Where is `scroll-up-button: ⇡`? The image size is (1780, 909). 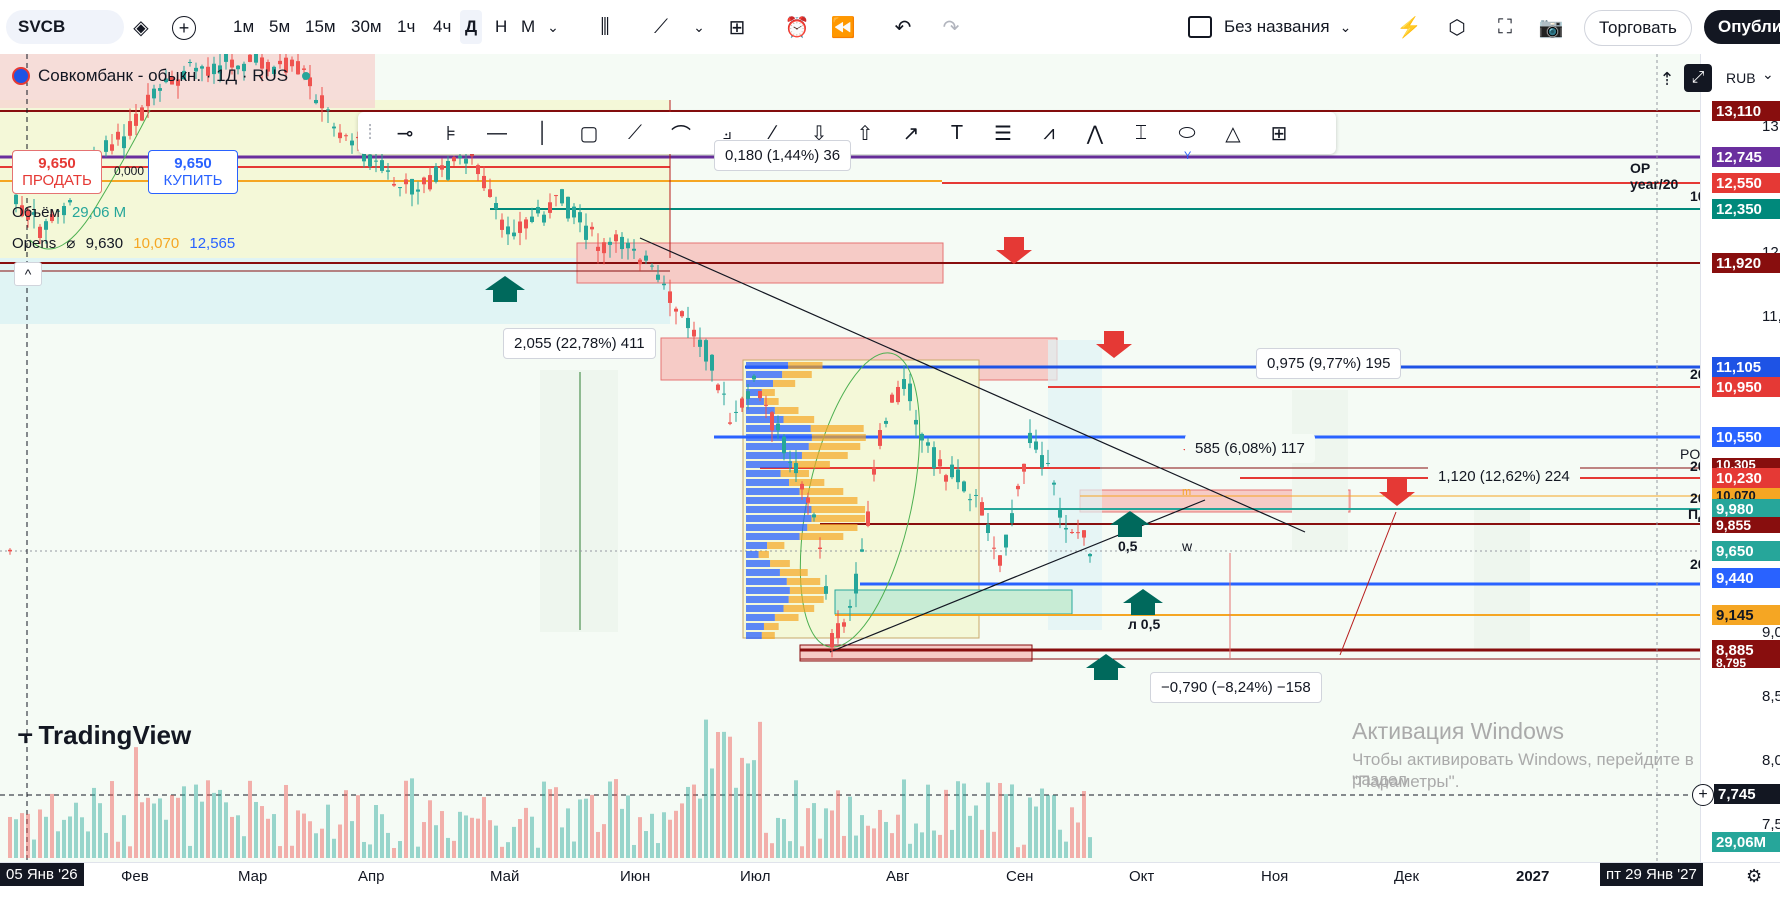 scroll-up-button: ⇡ is located at coordinates (1667, 79).